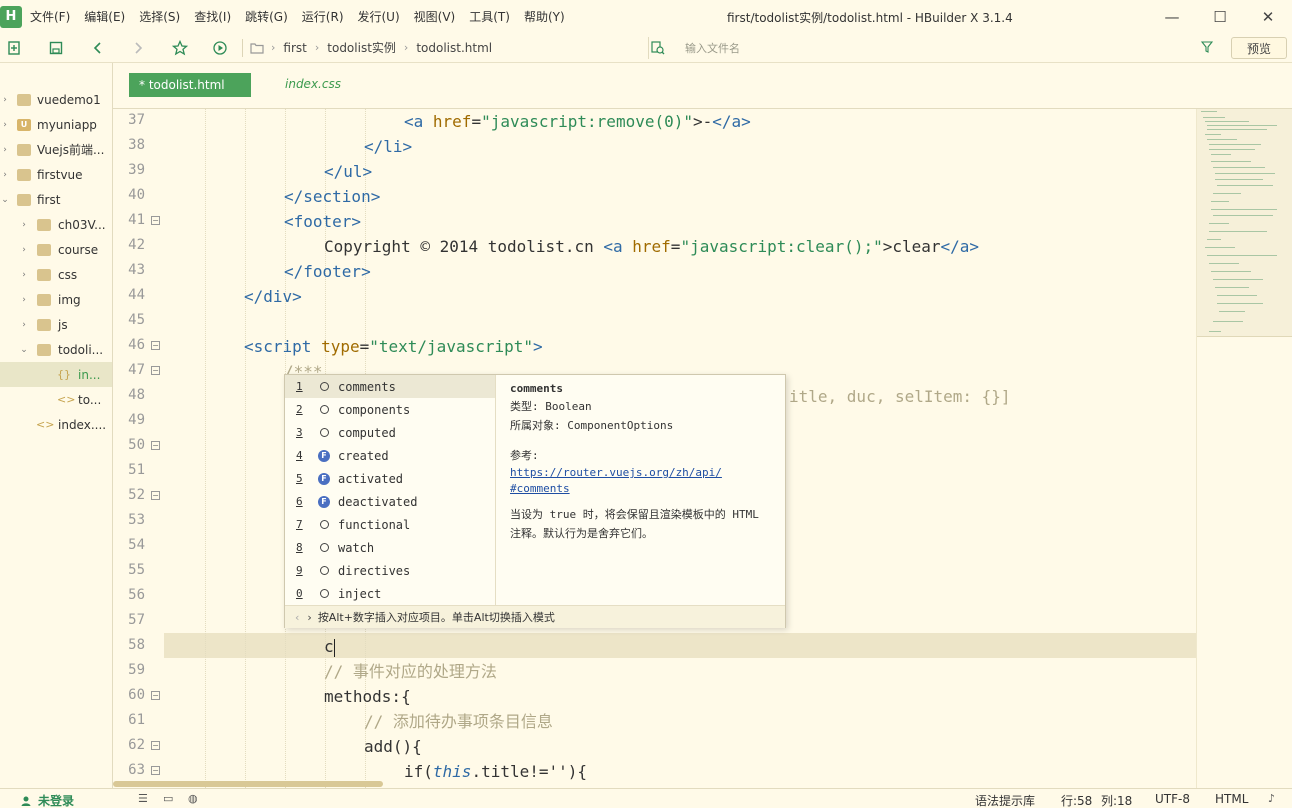 Image resolution: width=1292 pixels, height=808 pixels. I want to click on tree-item-vuedemo1: › vuedemo1, so click(56, 99).